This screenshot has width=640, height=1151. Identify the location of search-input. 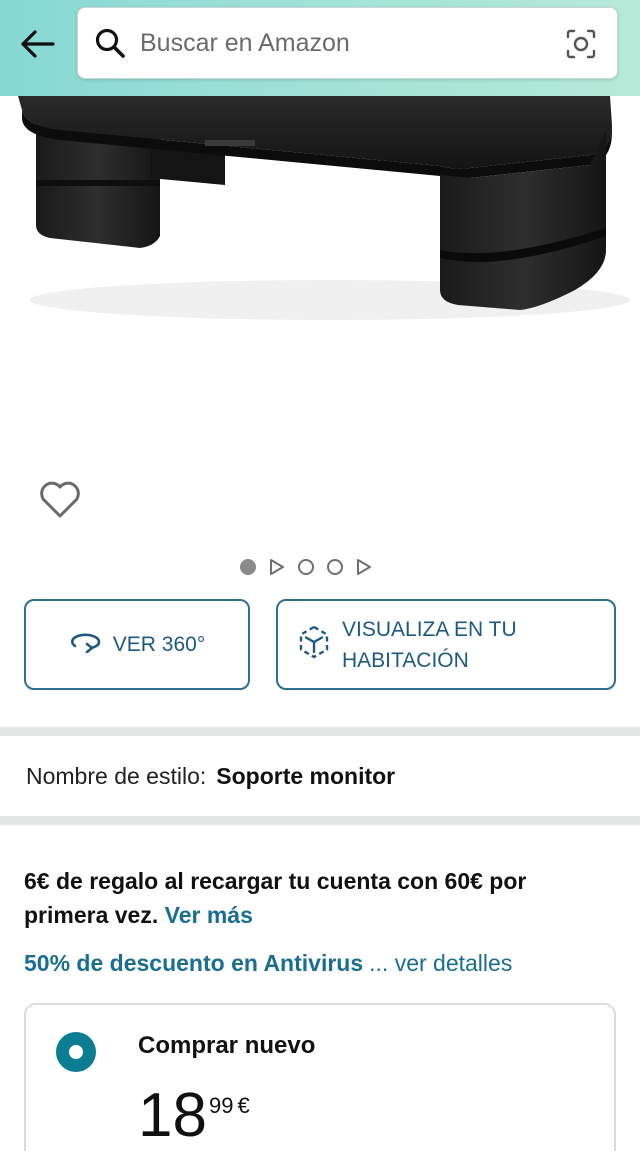
(340, 43).